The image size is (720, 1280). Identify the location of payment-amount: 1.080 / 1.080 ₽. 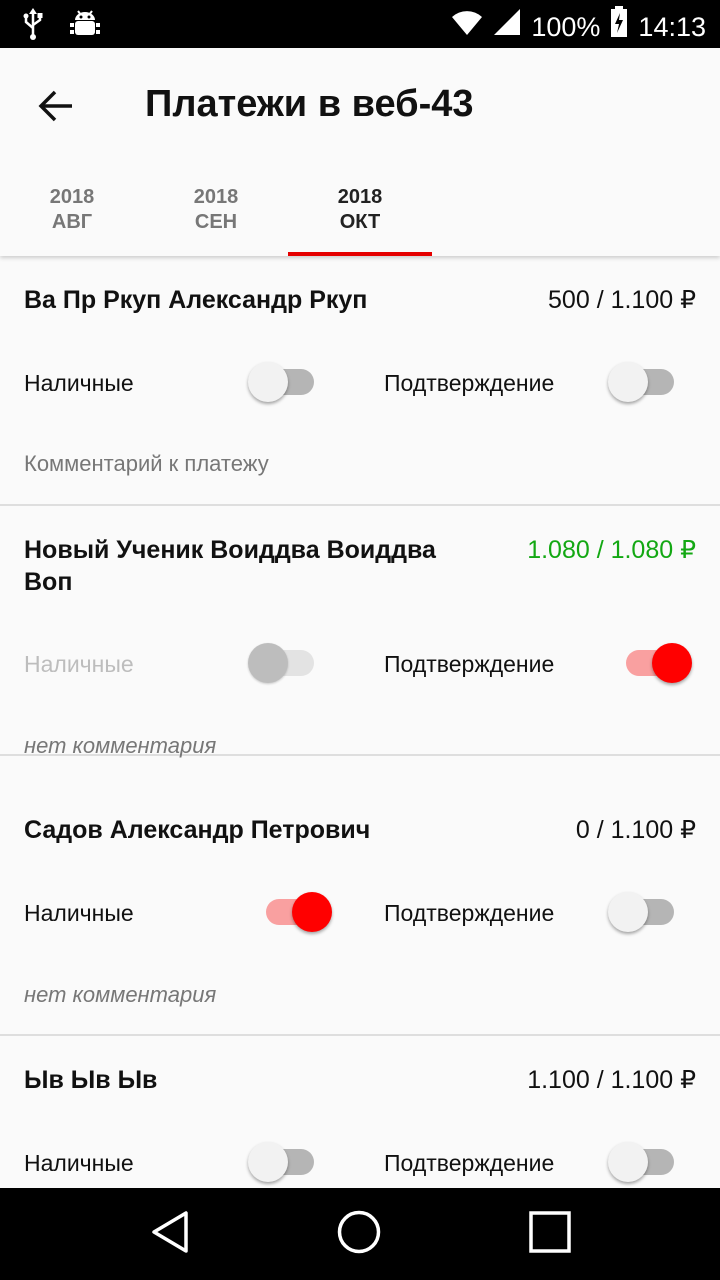
(611, 550).